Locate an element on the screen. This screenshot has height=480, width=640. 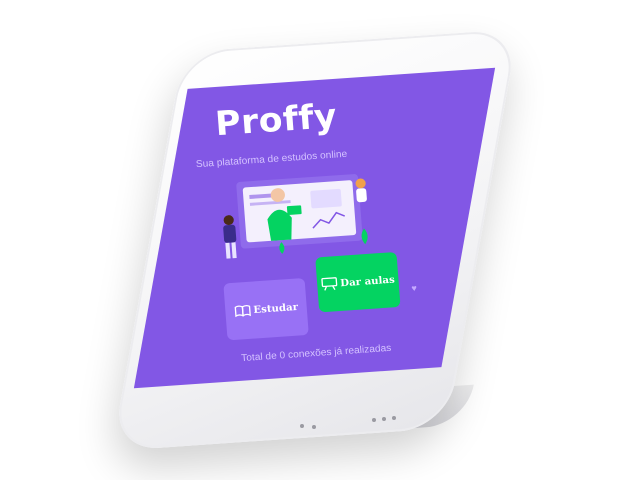
app-subtitle: Sua plataforma de estudos online is located at coordinates (271, 159).